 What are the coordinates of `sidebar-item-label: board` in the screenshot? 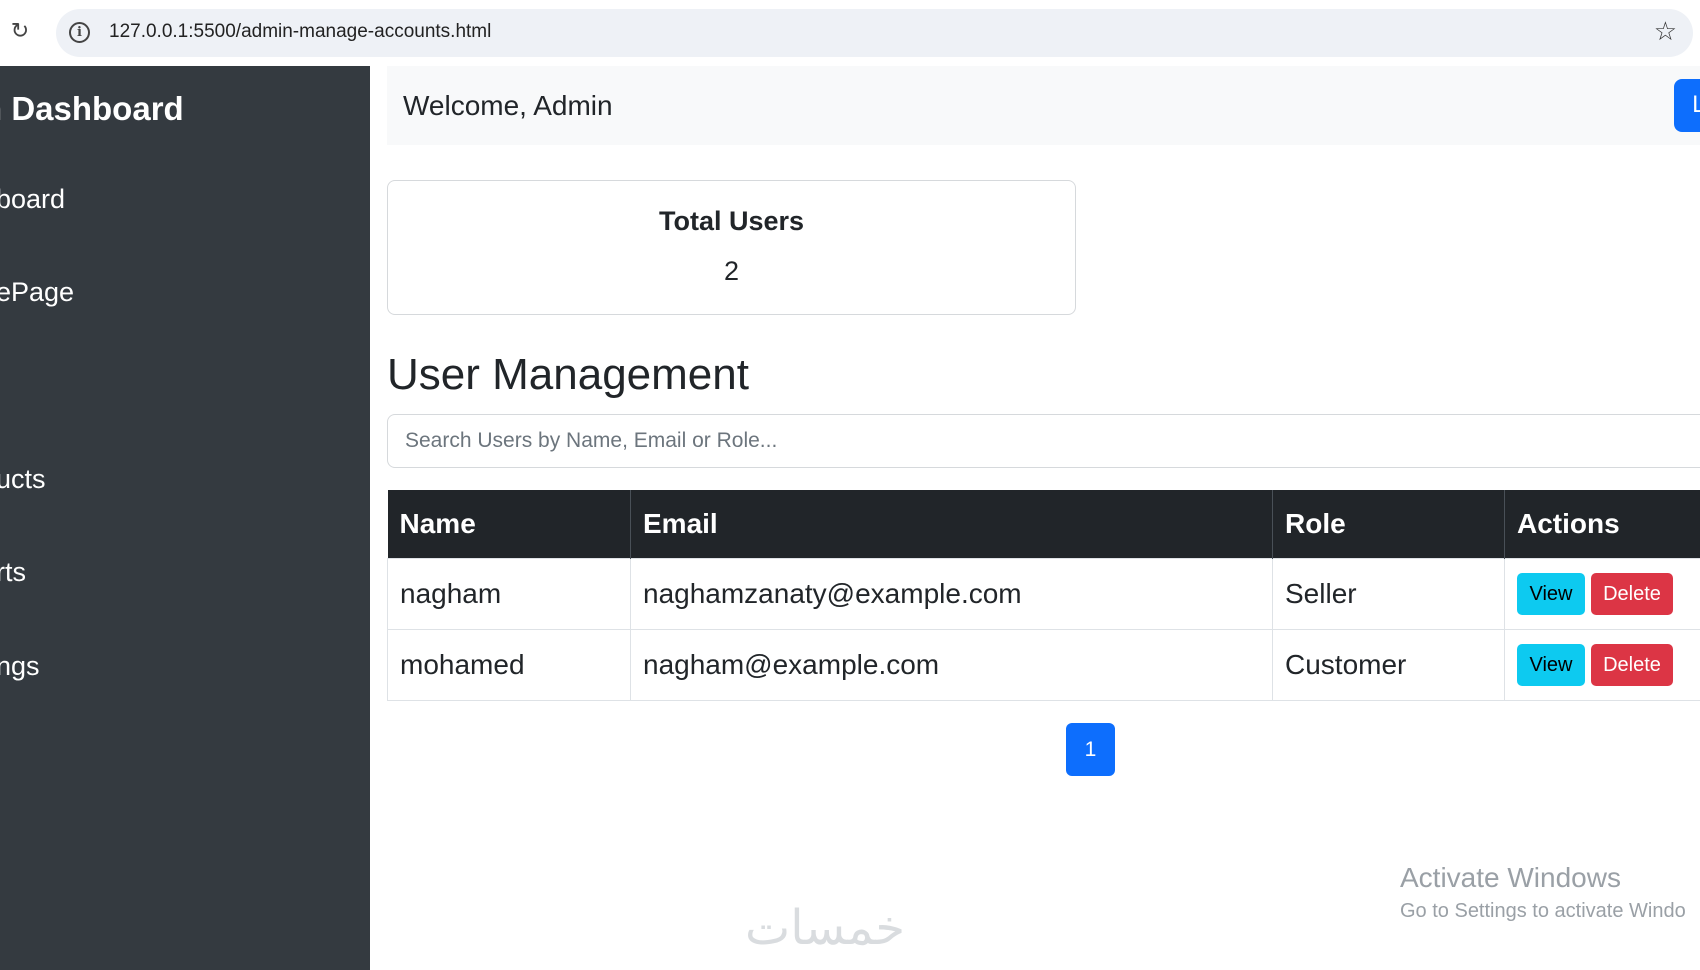 It's located at (33, 199).